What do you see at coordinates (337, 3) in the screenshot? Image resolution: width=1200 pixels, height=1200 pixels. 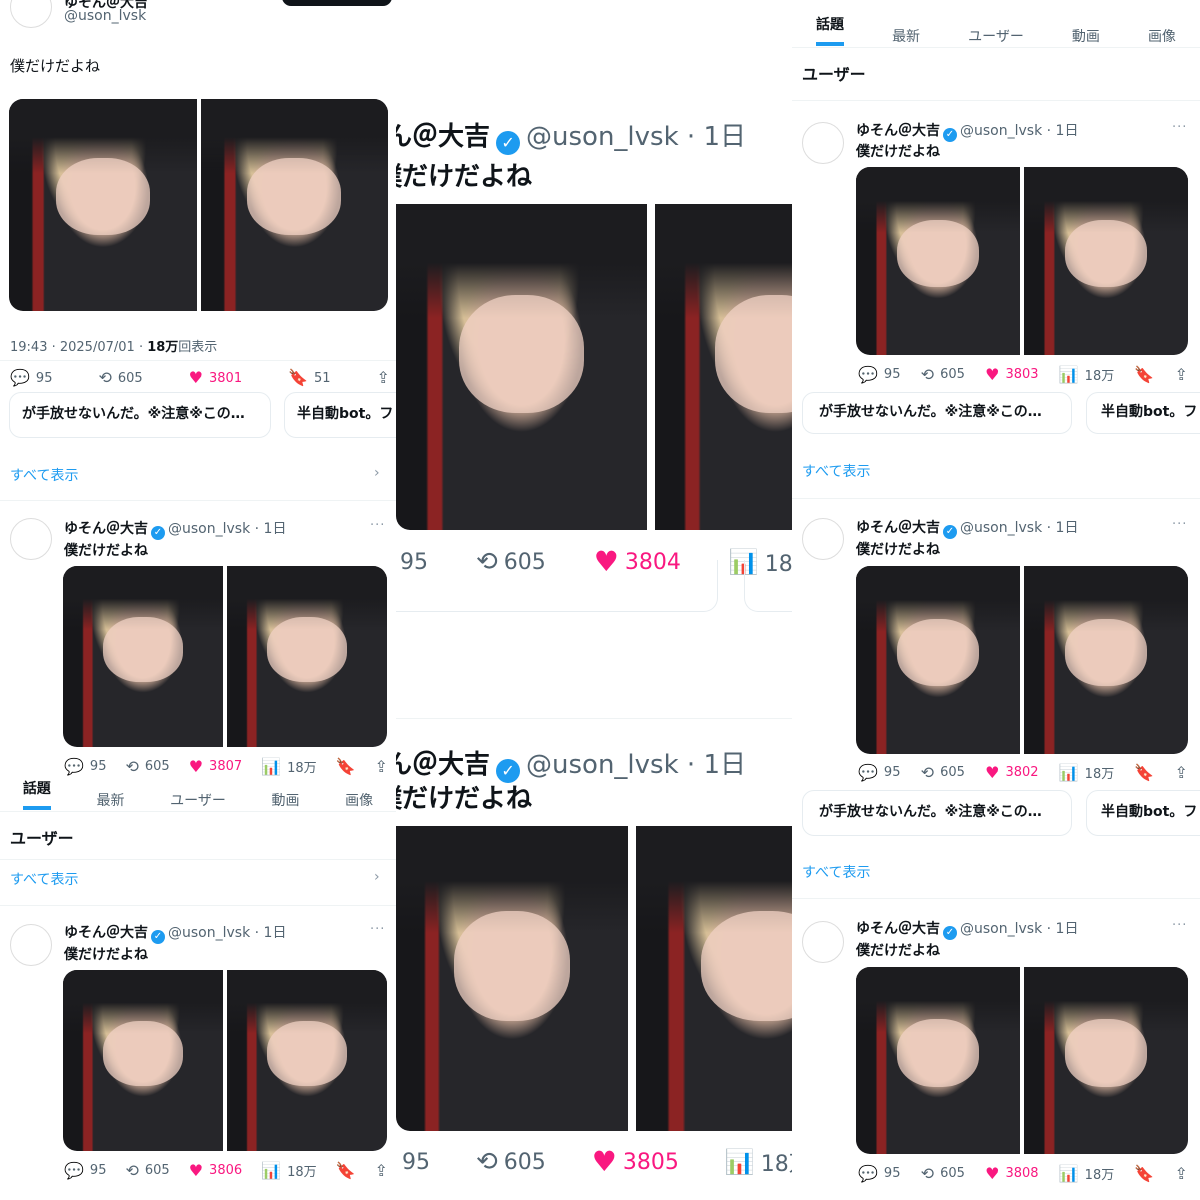 I see `follow-button` at bounding box center [337, 3].